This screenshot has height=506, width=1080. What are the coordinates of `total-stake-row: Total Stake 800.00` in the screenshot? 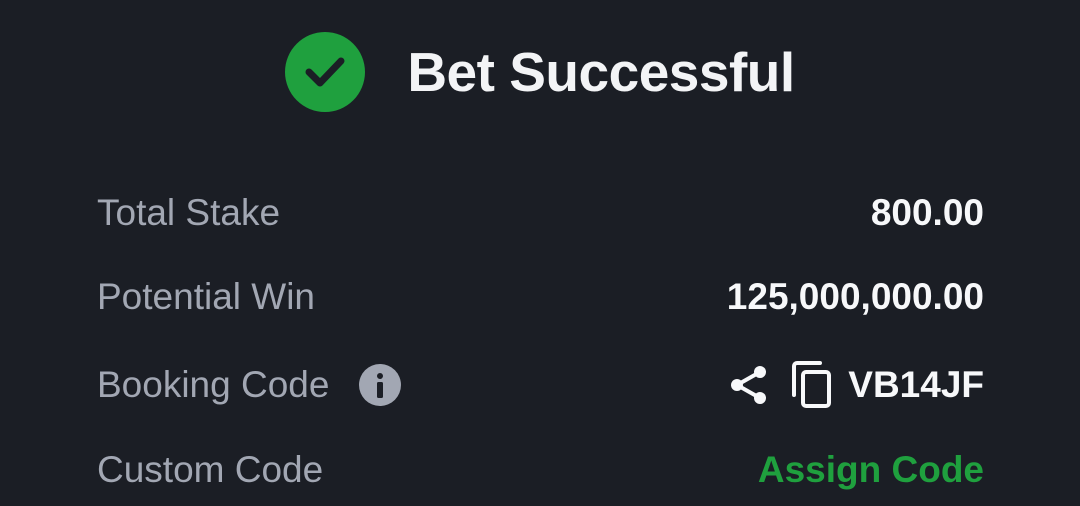 It's located at (540, 213).